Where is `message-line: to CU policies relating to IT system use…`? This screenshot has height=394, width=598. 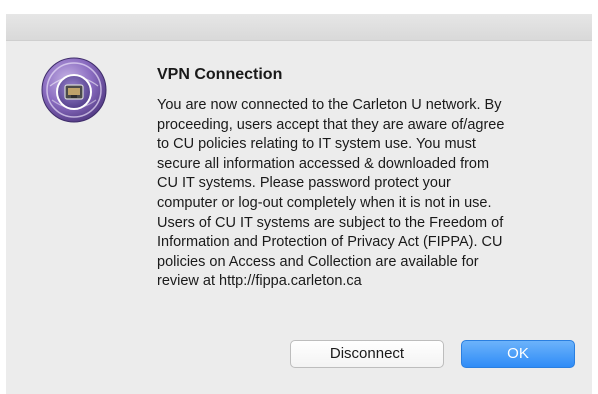
message-line: to CU policies relating to IT system use… is located at coordinates (316, 144).